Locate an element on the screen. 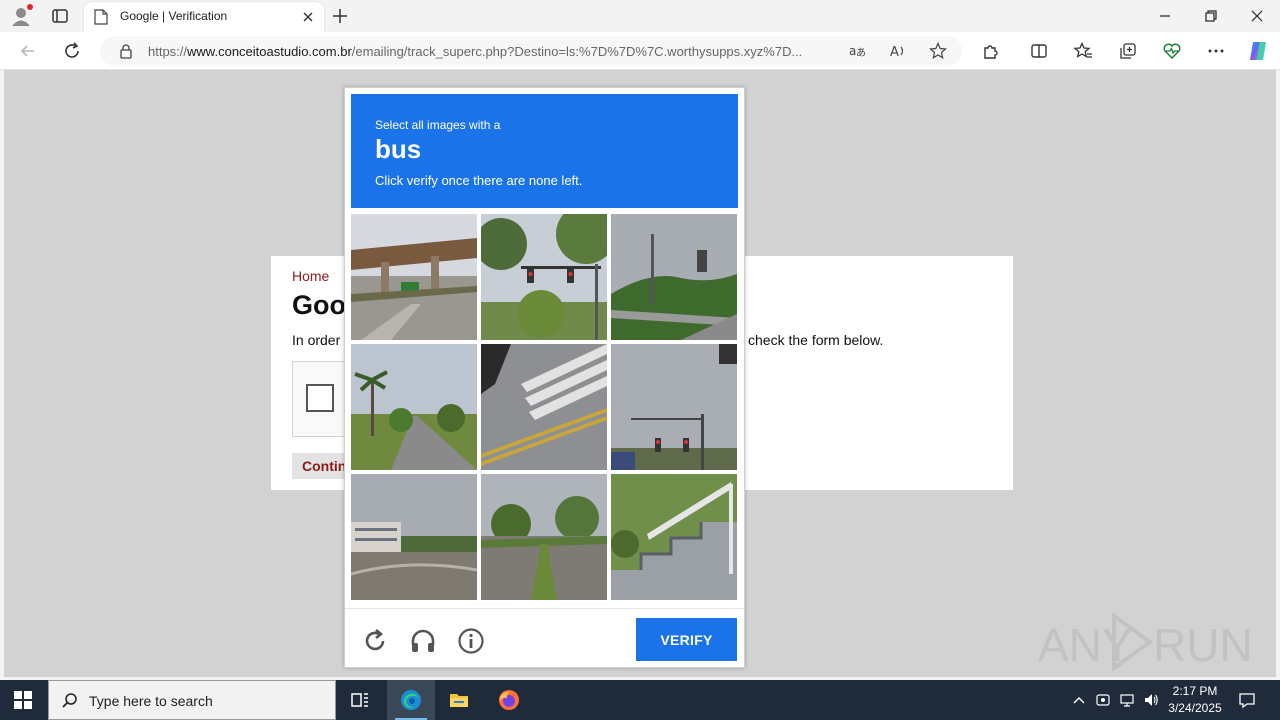 This screenshot has height=720, width=1280. play-logo-icon is located at coordinates (1132, 644).